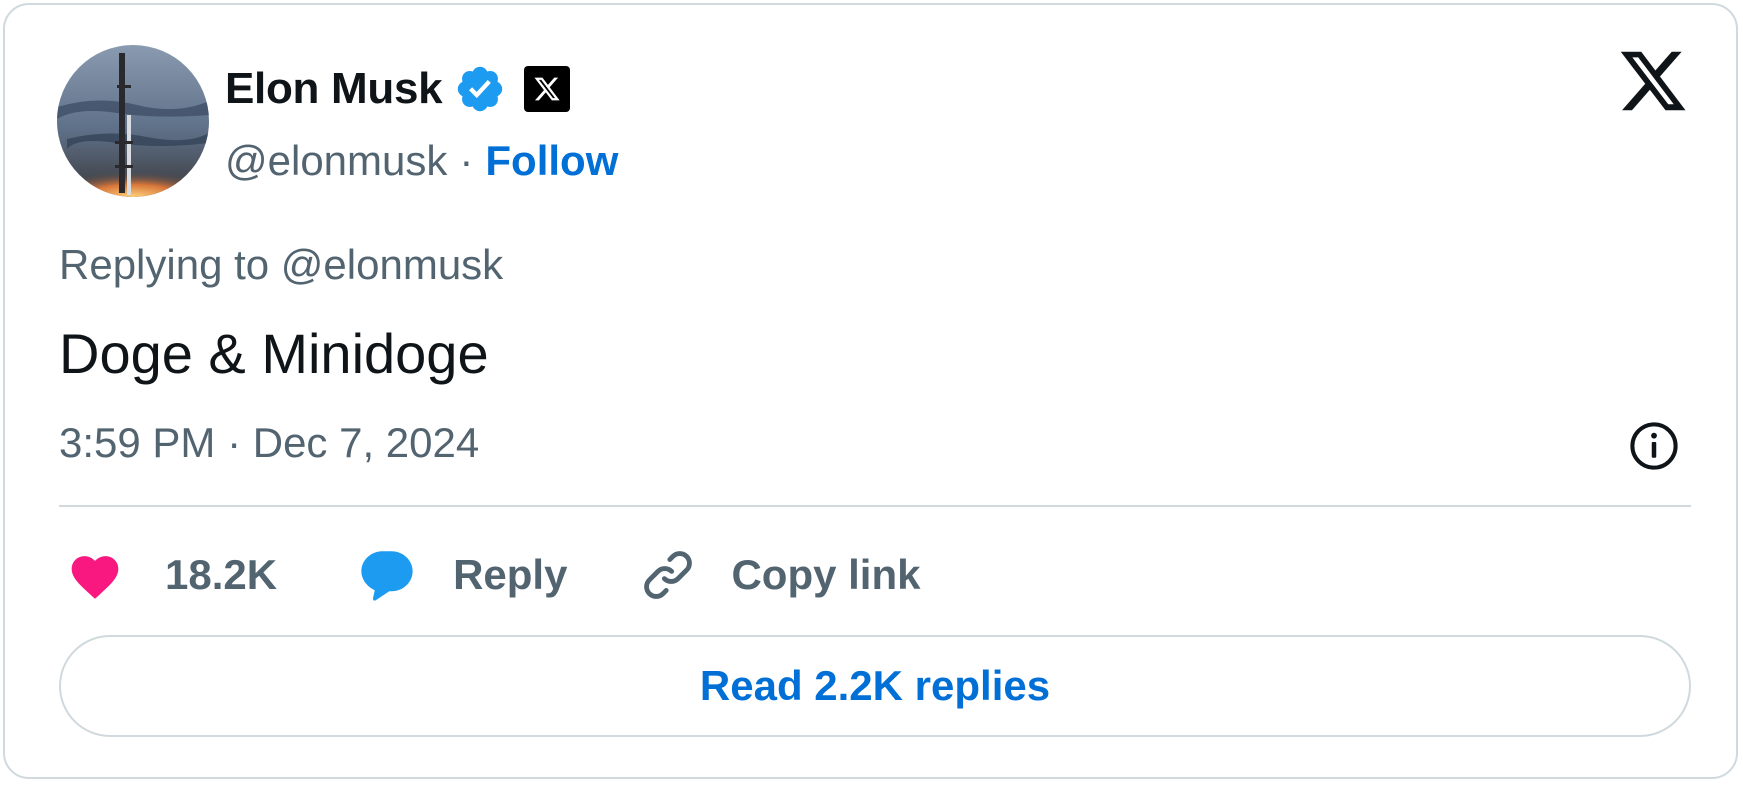  Describe the element at coordinates (826, 574) in the screenshot. I see `copy-link-label: Copy link` at that location.